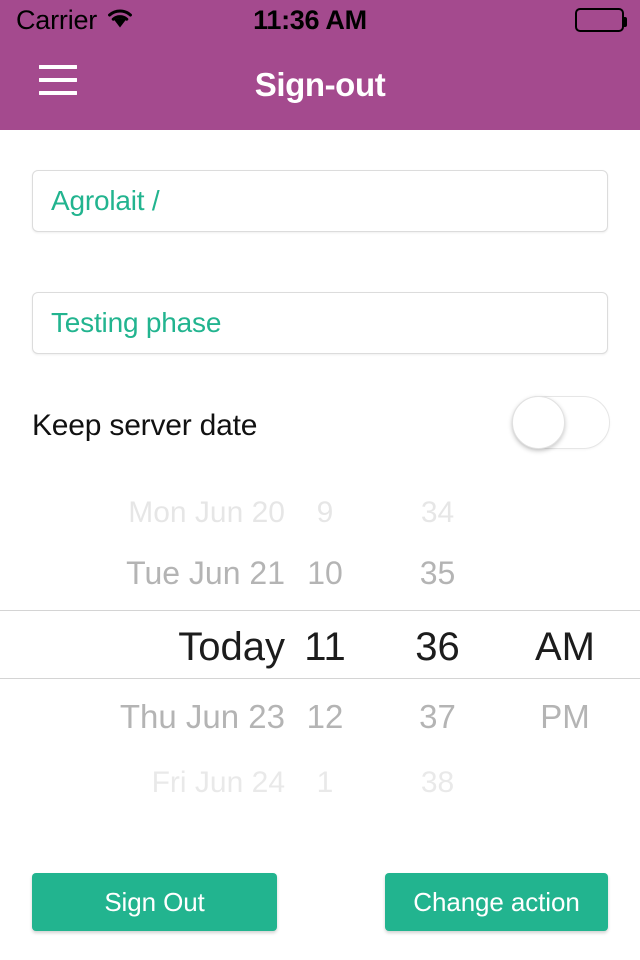 The width and height of the screenshot is (640, 960). What do you see at coordinates (437, 782) in the screenshot?
I see `picker-minute-cell: 38` at bounding box center [437, 782].